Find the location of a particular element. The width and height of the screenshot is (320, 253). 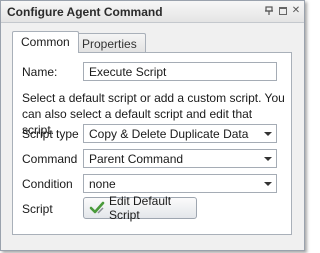

condition-select: none is located at coordinates (180, 183).